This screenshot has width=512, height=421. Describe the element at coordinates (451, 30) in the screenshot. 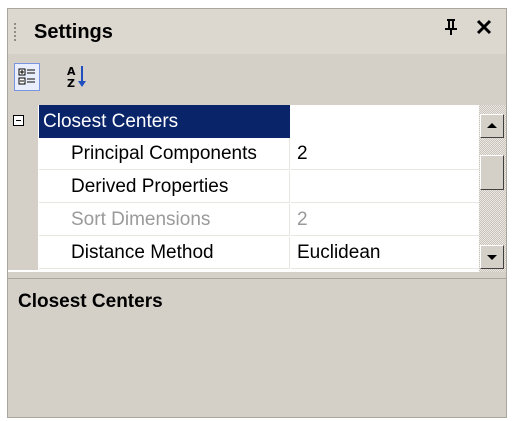

I see `pin-icon` at that location.